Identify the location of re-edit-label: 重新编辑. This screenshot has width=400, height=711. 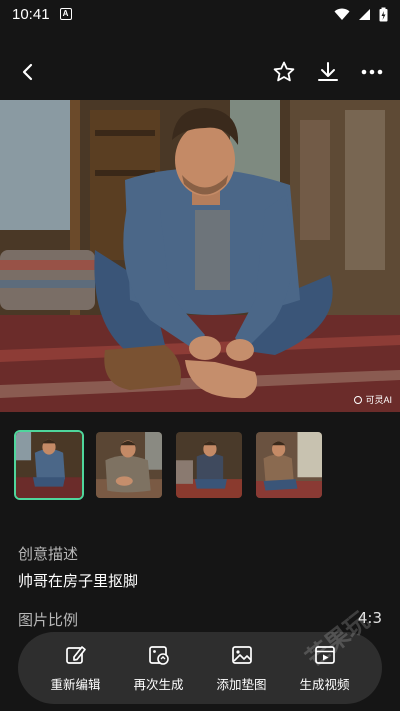
(75, 684).